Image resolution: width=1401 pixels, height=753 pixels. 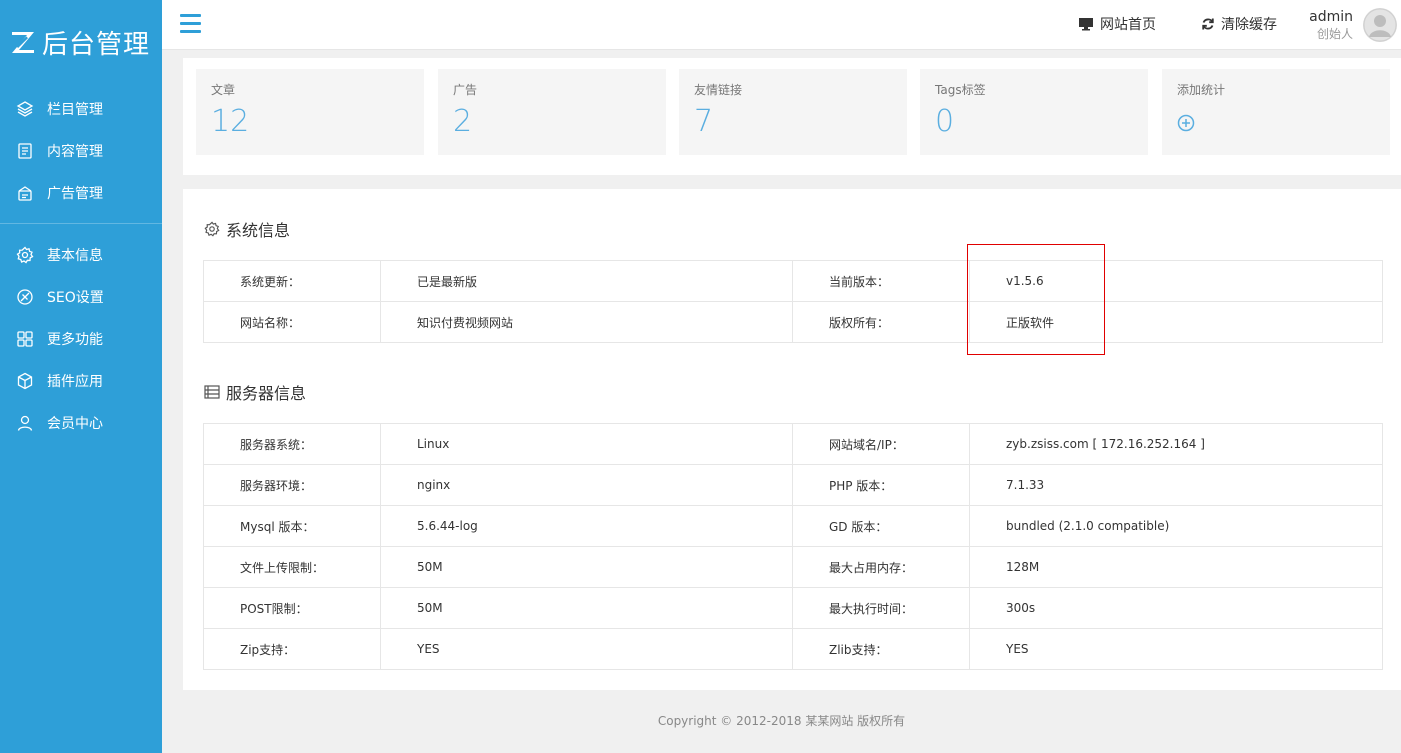 I want to click on site-home-link: 网站首页, so click(x=1117, y=24).